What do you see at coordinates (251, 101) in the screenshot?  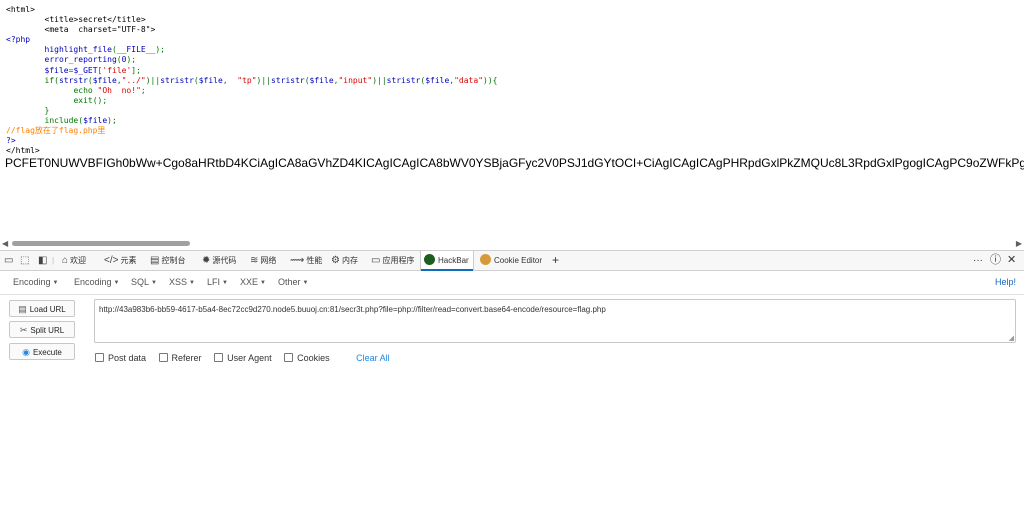 I see `source-line: exit();` at bounding box center [251, 101].